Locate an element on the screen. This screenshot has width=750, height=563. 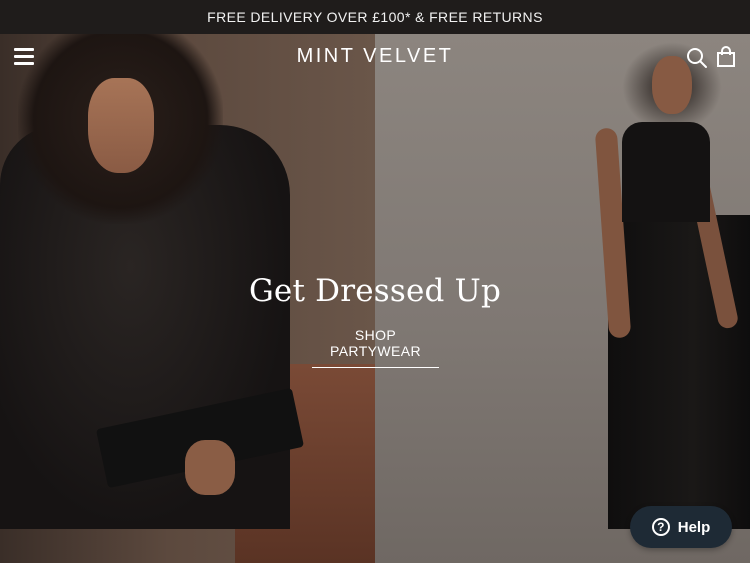
shop-partywear-link: SHOP PARTYWEAR is located at coordinates (375, 347).